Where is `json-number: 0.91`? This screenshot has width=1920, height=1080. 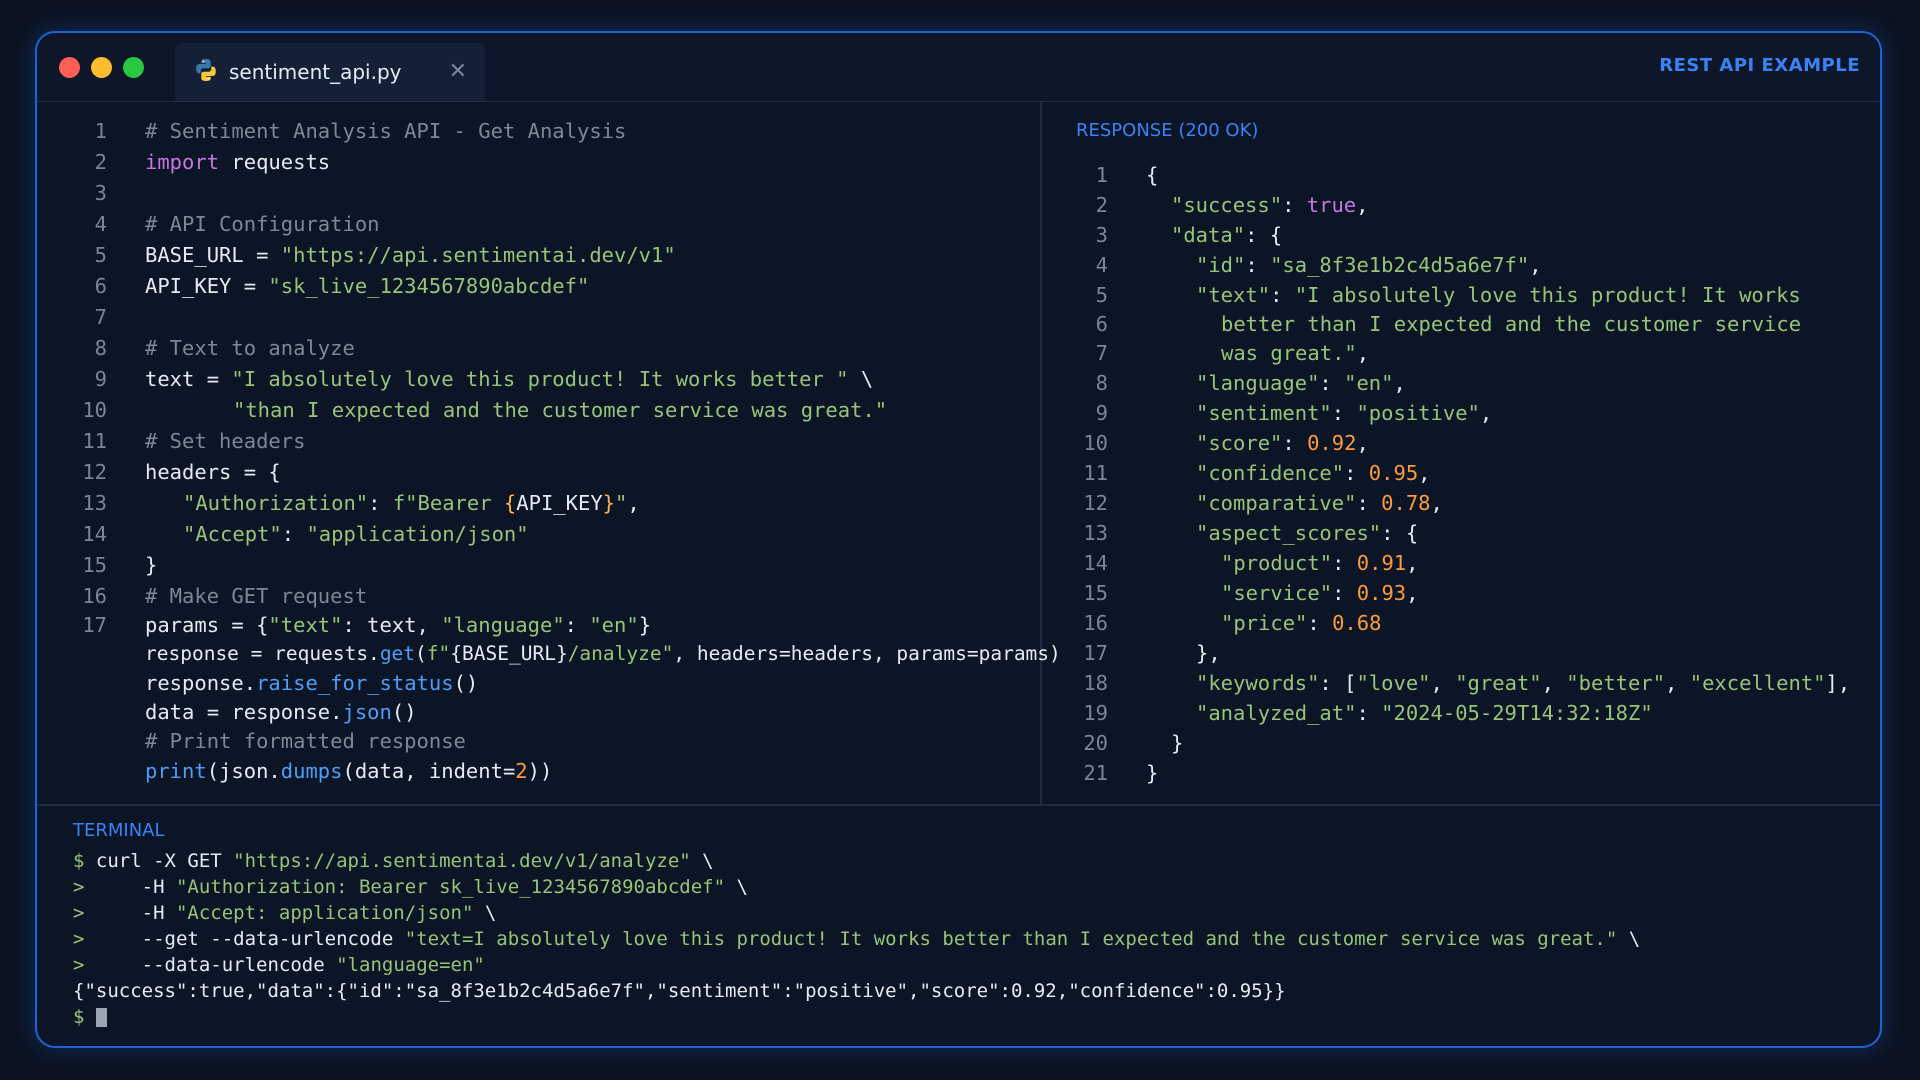
json-number: 0.91 is located at coordinates (1381, 563).